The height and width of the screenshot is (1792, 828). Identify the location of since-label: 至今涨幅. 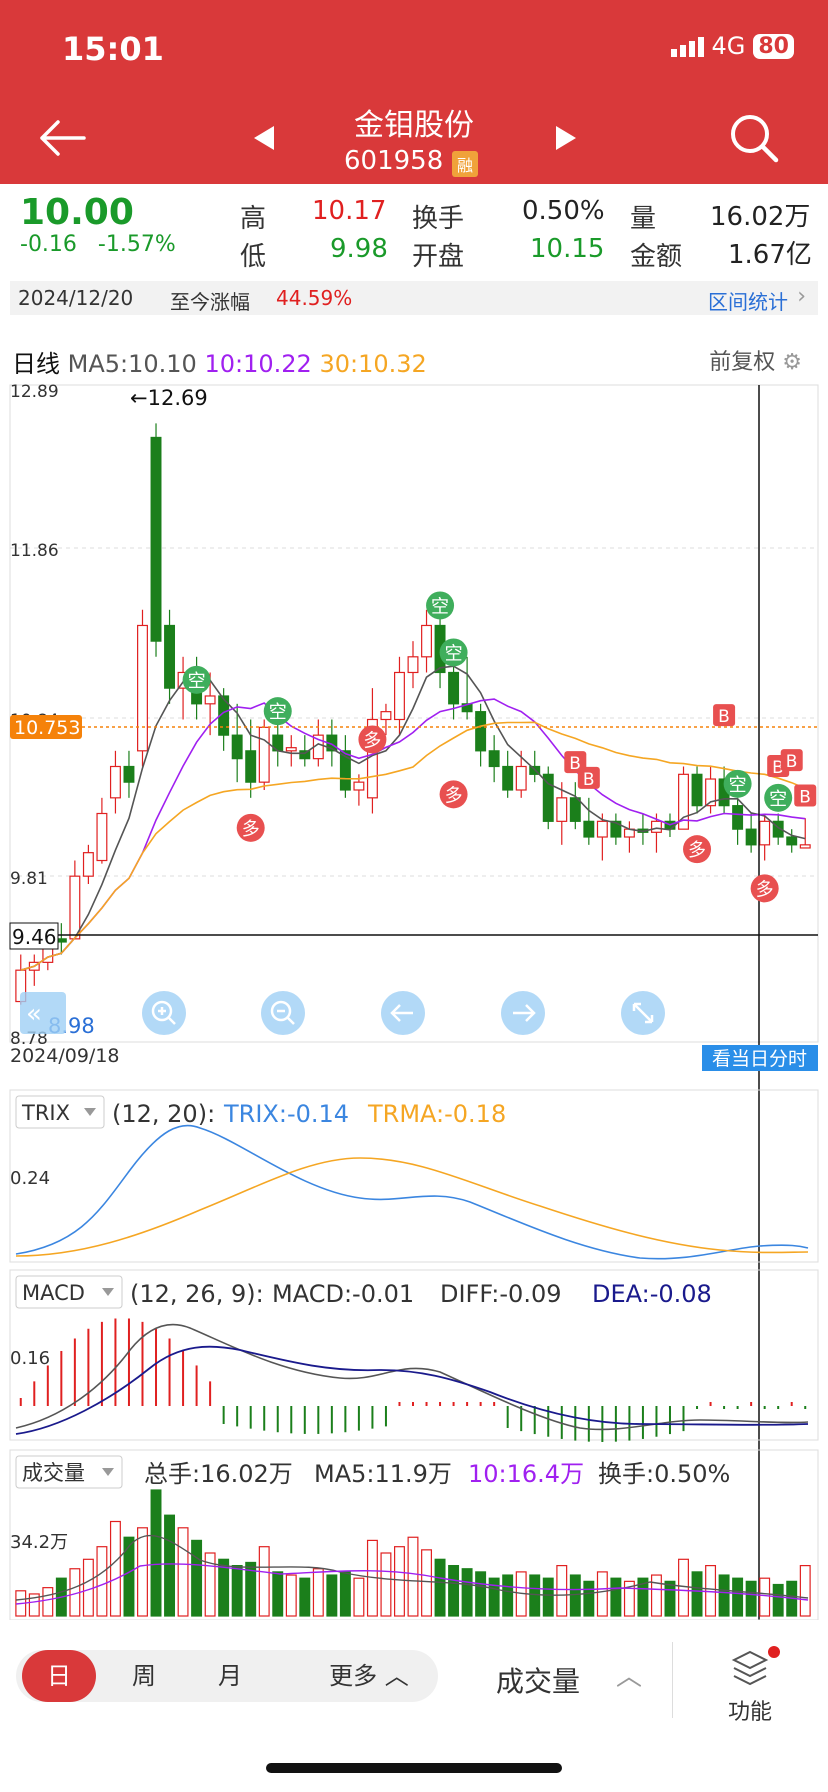
(210, 302).